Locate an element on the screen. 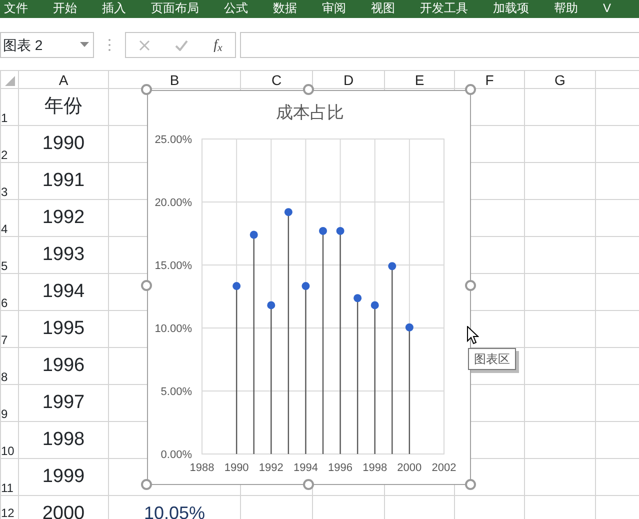 The height and width of the screenshot is (519, 639). row-header: 3 is located at coordinates (9, 181).